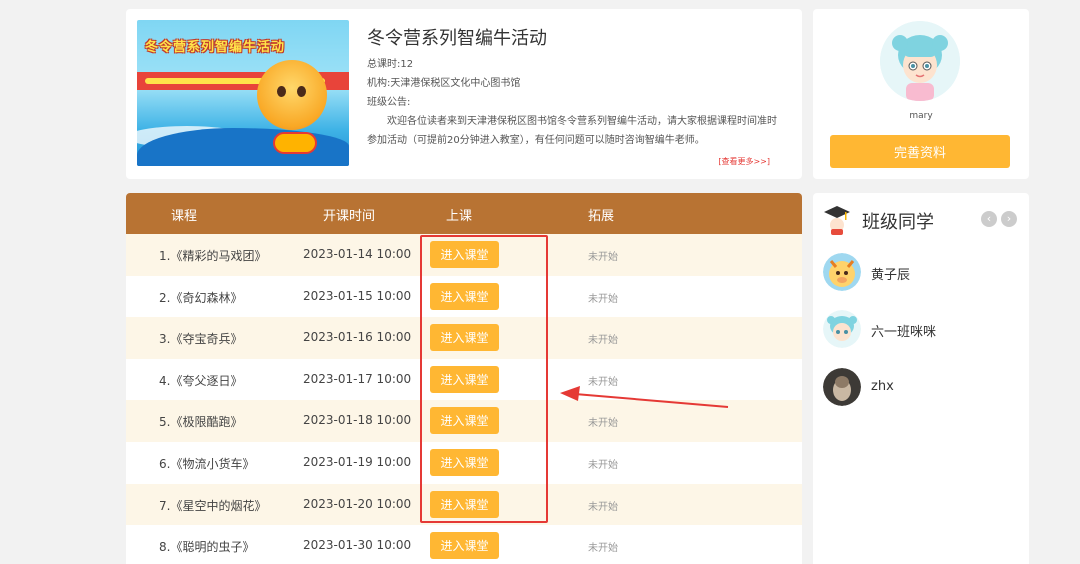 The image size is (1080, 564). Describe the element at coordinates (459, 216) in the screenshot. I see `header-class: 上课` at that location.